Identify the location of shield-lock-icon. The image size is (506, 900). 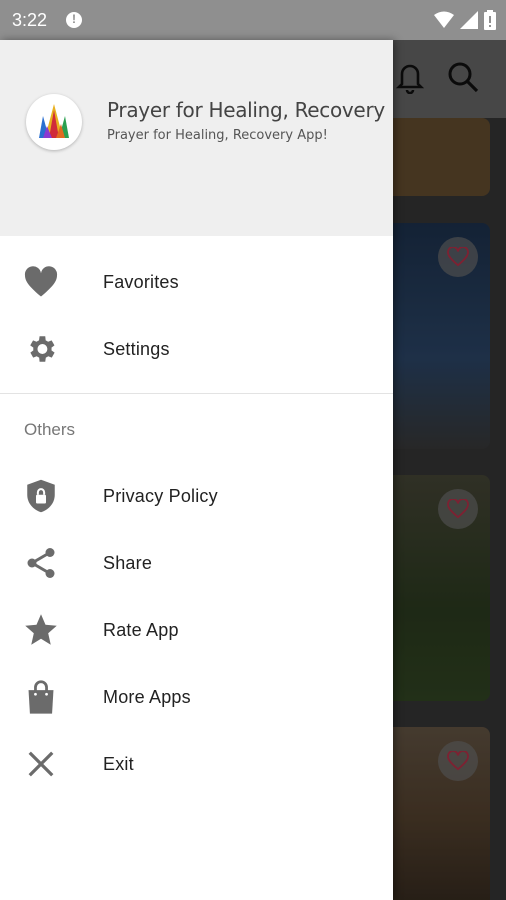
(41, 496).